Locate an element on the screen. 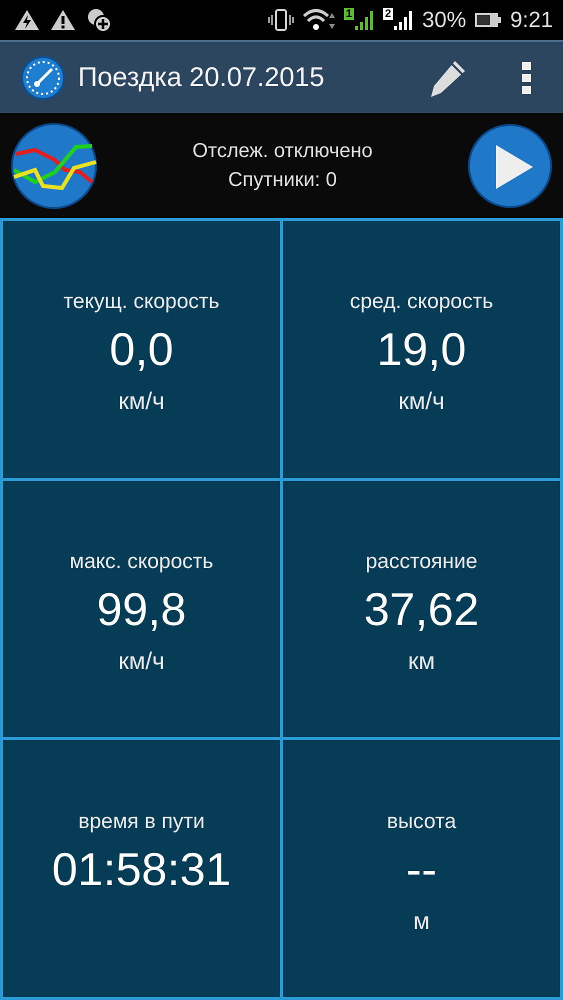 This screenshot has width=563, height=1000. wifi-icon is located at coordinates (319, 20).